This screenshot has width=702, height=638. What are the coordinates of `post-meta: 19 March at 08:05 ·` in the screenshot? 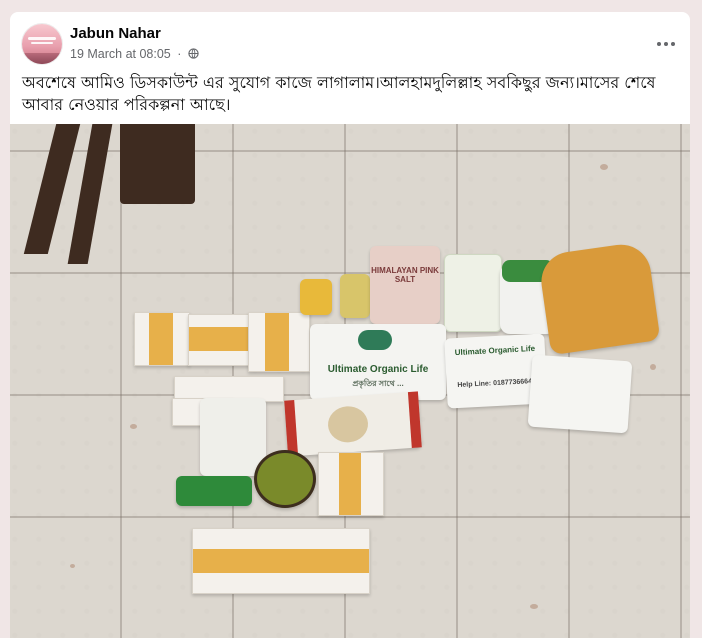 It's located at (134, 54).